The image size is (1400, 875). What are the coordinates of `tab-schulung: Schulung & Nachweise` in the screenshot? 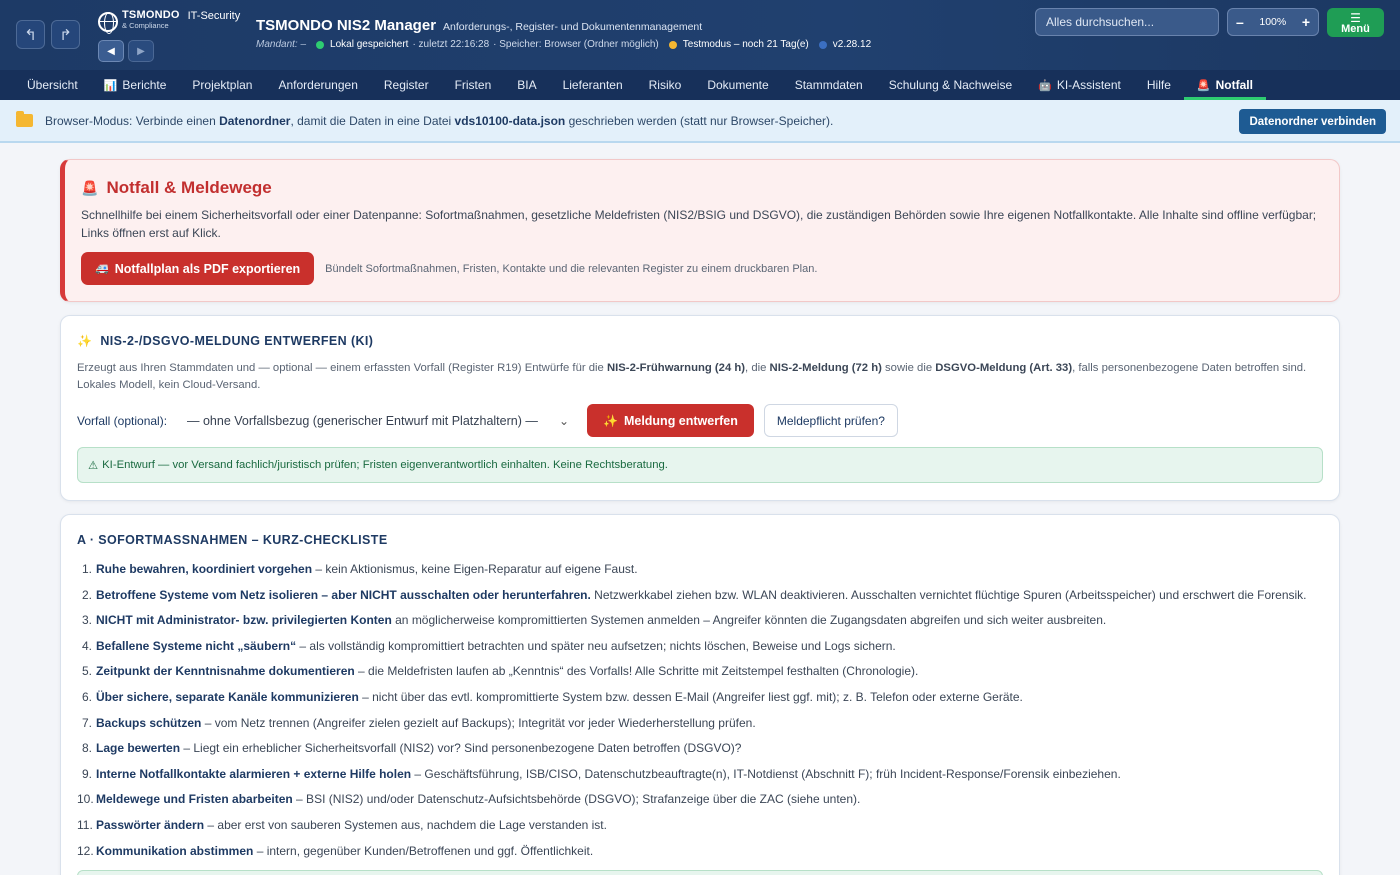 It's located at (950, 85).